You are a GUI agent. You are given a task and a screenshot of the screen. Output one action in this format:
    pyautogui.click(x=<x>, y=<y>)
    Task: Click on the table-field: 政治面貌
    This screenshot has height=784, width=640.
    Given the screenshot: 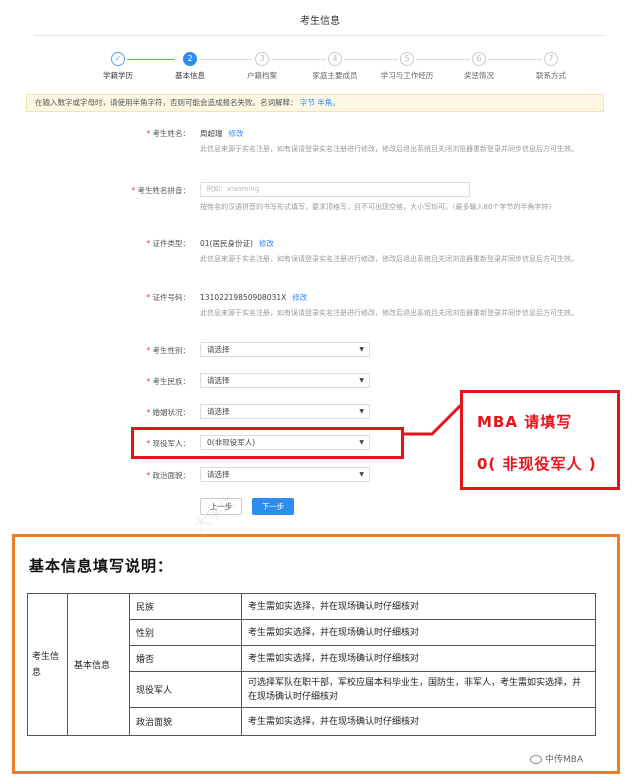 What is the action you would take?
    pyautogui.click(x=185, y=721)
    